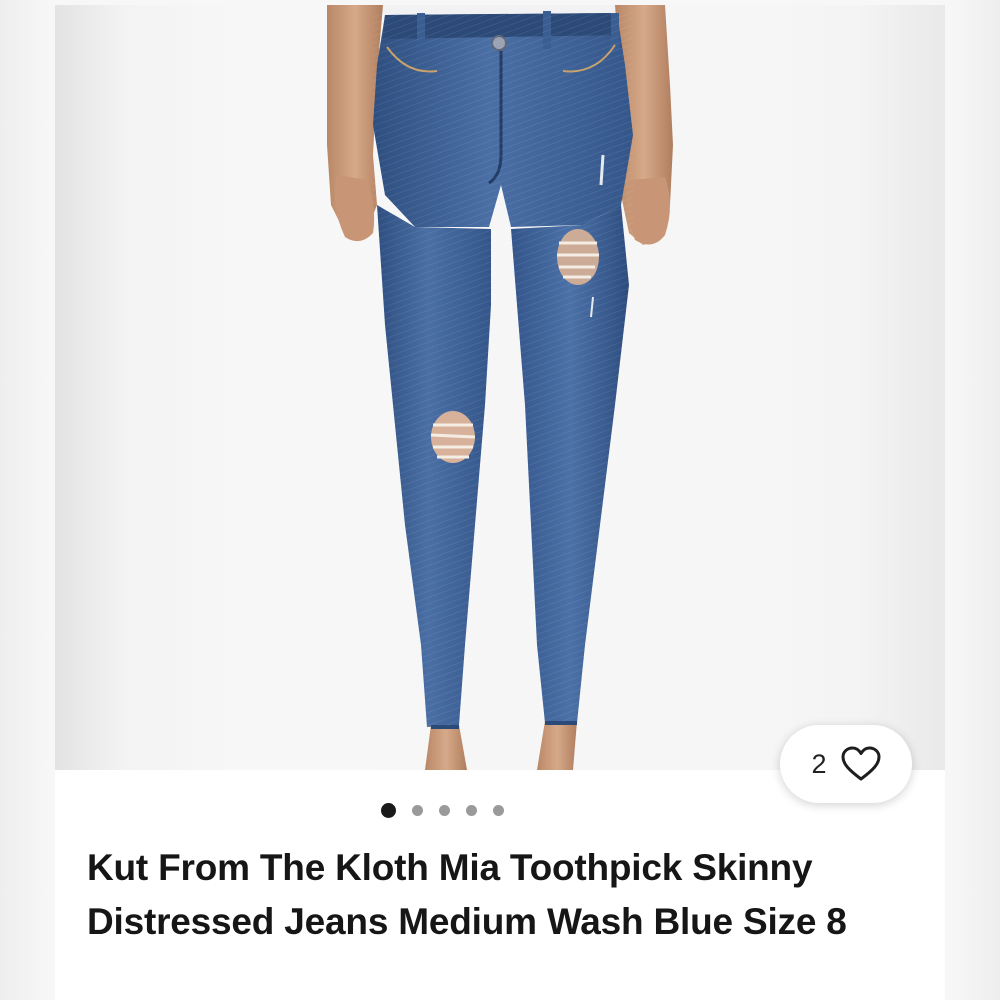  I want to click on like-count: 2, so click(819, 763).